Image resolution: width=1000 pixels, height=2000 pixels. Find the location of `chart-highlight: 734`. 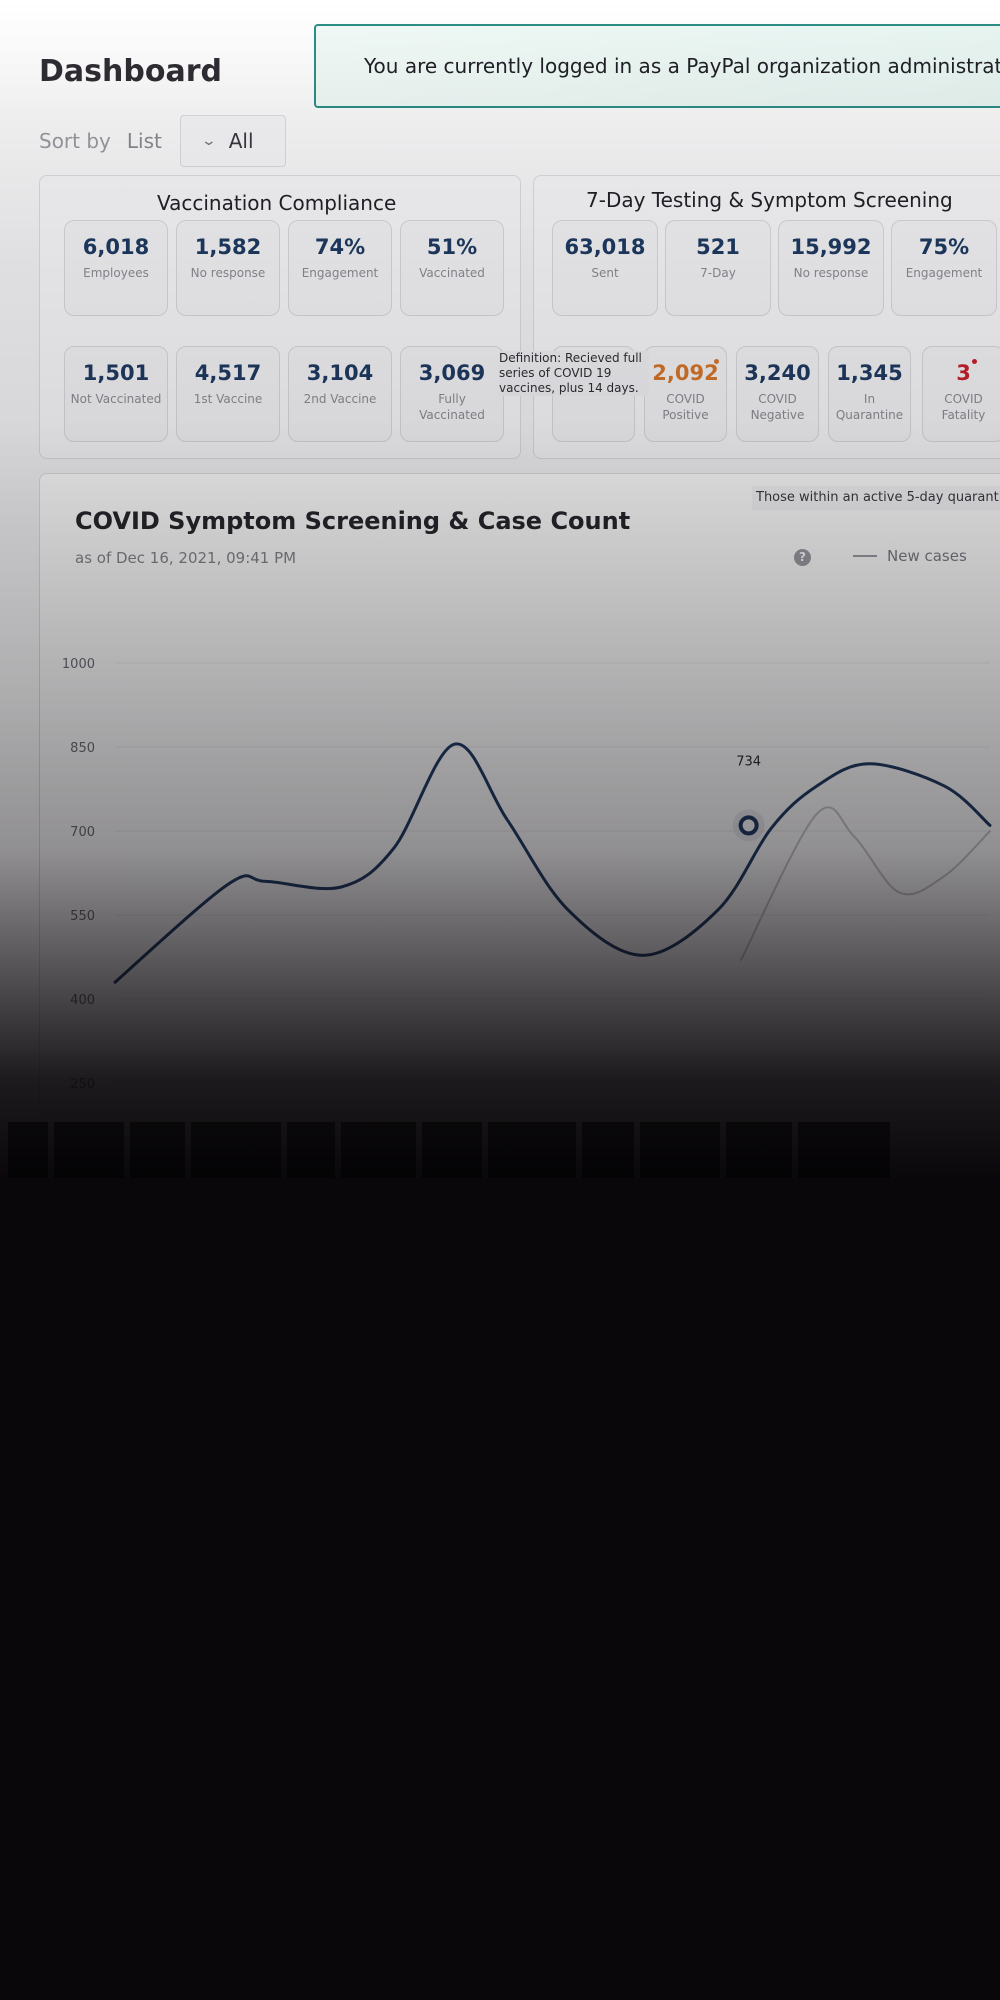

chart-highlight: 734 is located at coordinates (748, 798).